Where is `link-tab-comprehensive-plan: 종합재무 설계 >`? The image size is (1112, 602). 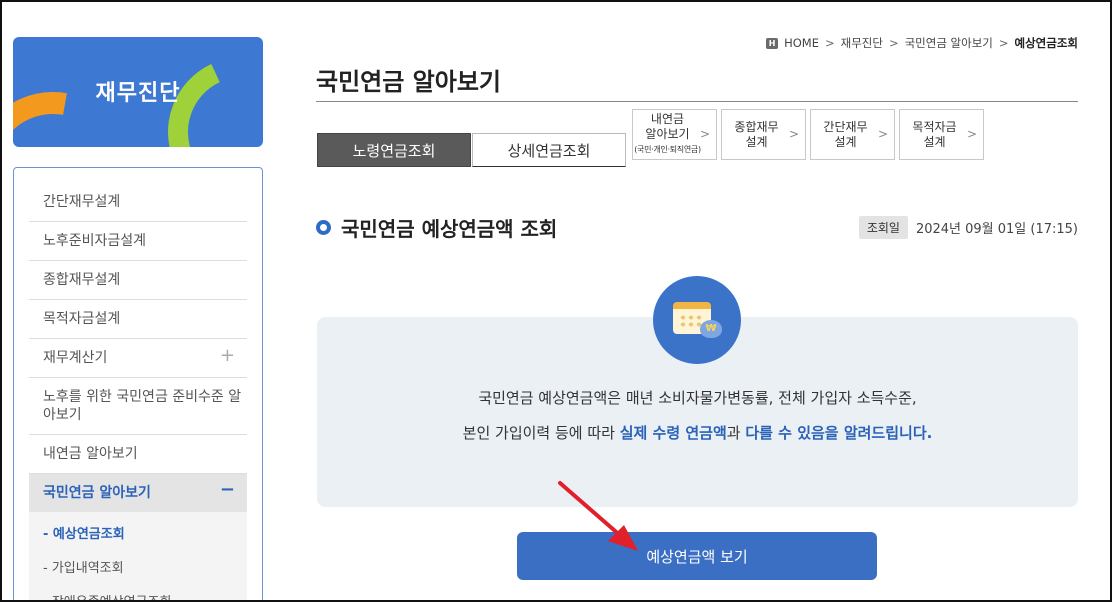
link-tab-comprehensive-plan: 종합재무 설계 > is located at coordinates (763, 134).